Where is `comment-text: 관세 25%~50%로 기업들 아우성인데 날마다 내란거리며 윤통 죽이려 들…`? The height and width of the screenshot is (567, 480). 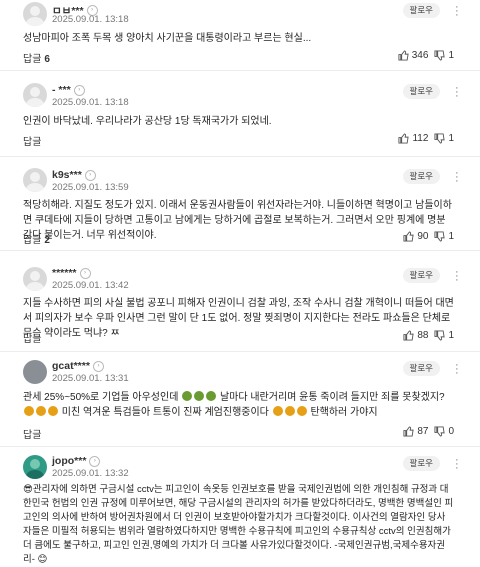 comment-text: 관세 25%~50%로 기업들 아우성인데 날마다 내란거리며 윤통 죽이려 들… is located at coordinates (238, 405).